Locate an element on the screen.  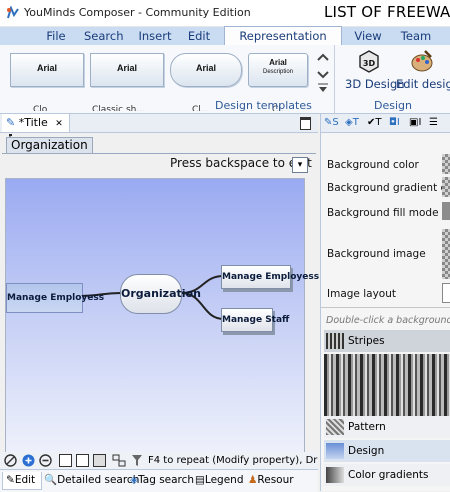
legend-icon: ▤ is located at coordinates (200, 480).